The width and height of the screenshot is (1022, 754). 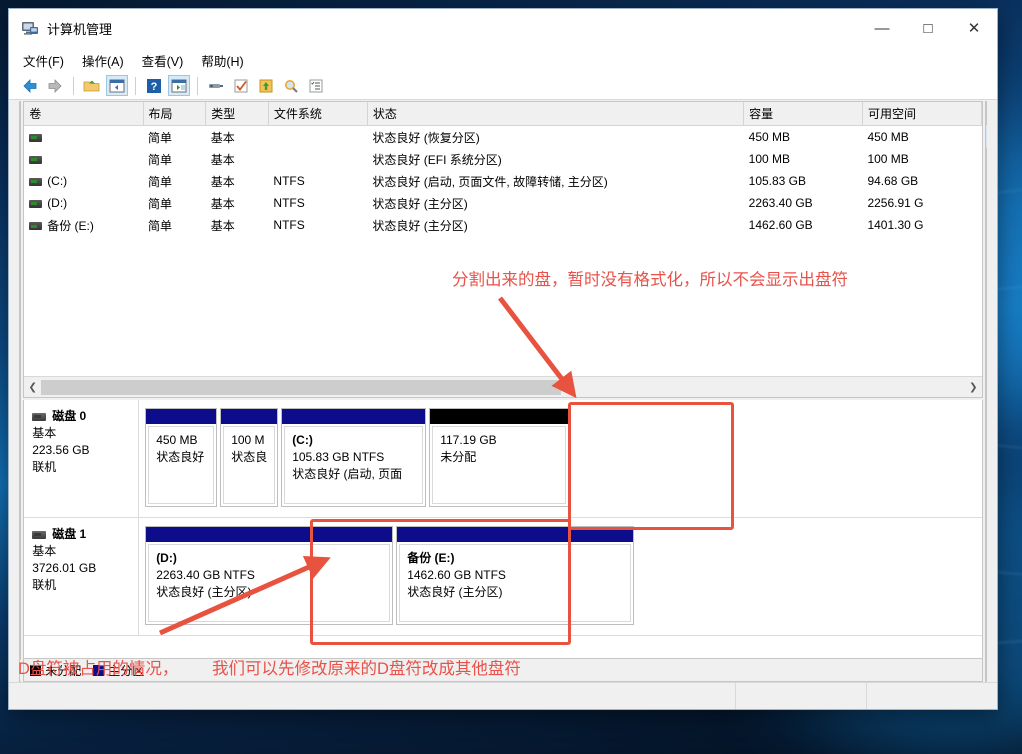 I want to click on partition-block: 117.19 GB 未分配, so click(x=499, y=457).